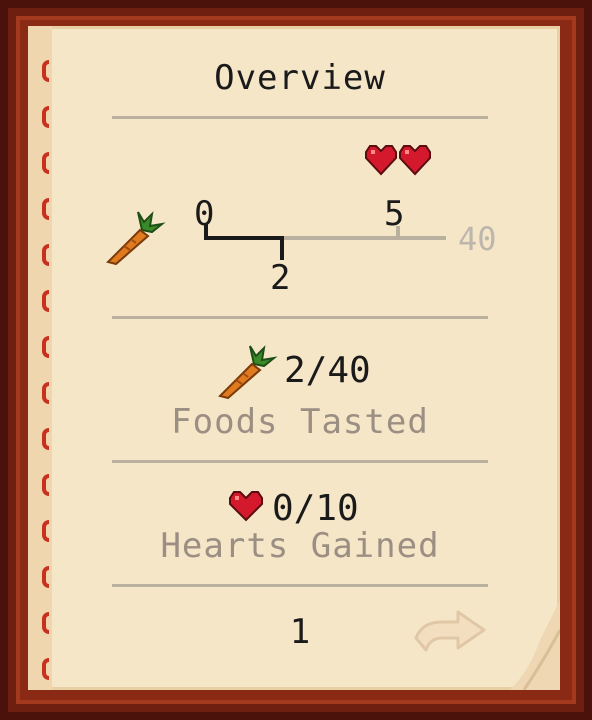 The height and width of the screenshot is (720, 592). Describe the element at coordinates (46, 380) in the screenshot. I see `binding-stitches` at that location.